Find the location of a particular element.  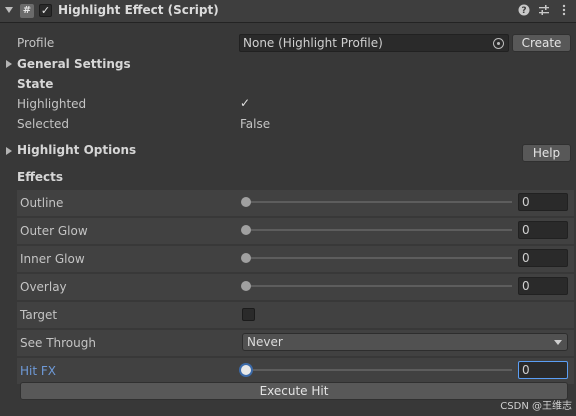

outer-glow-value-field: 0 is located at coordinates (543, 230).